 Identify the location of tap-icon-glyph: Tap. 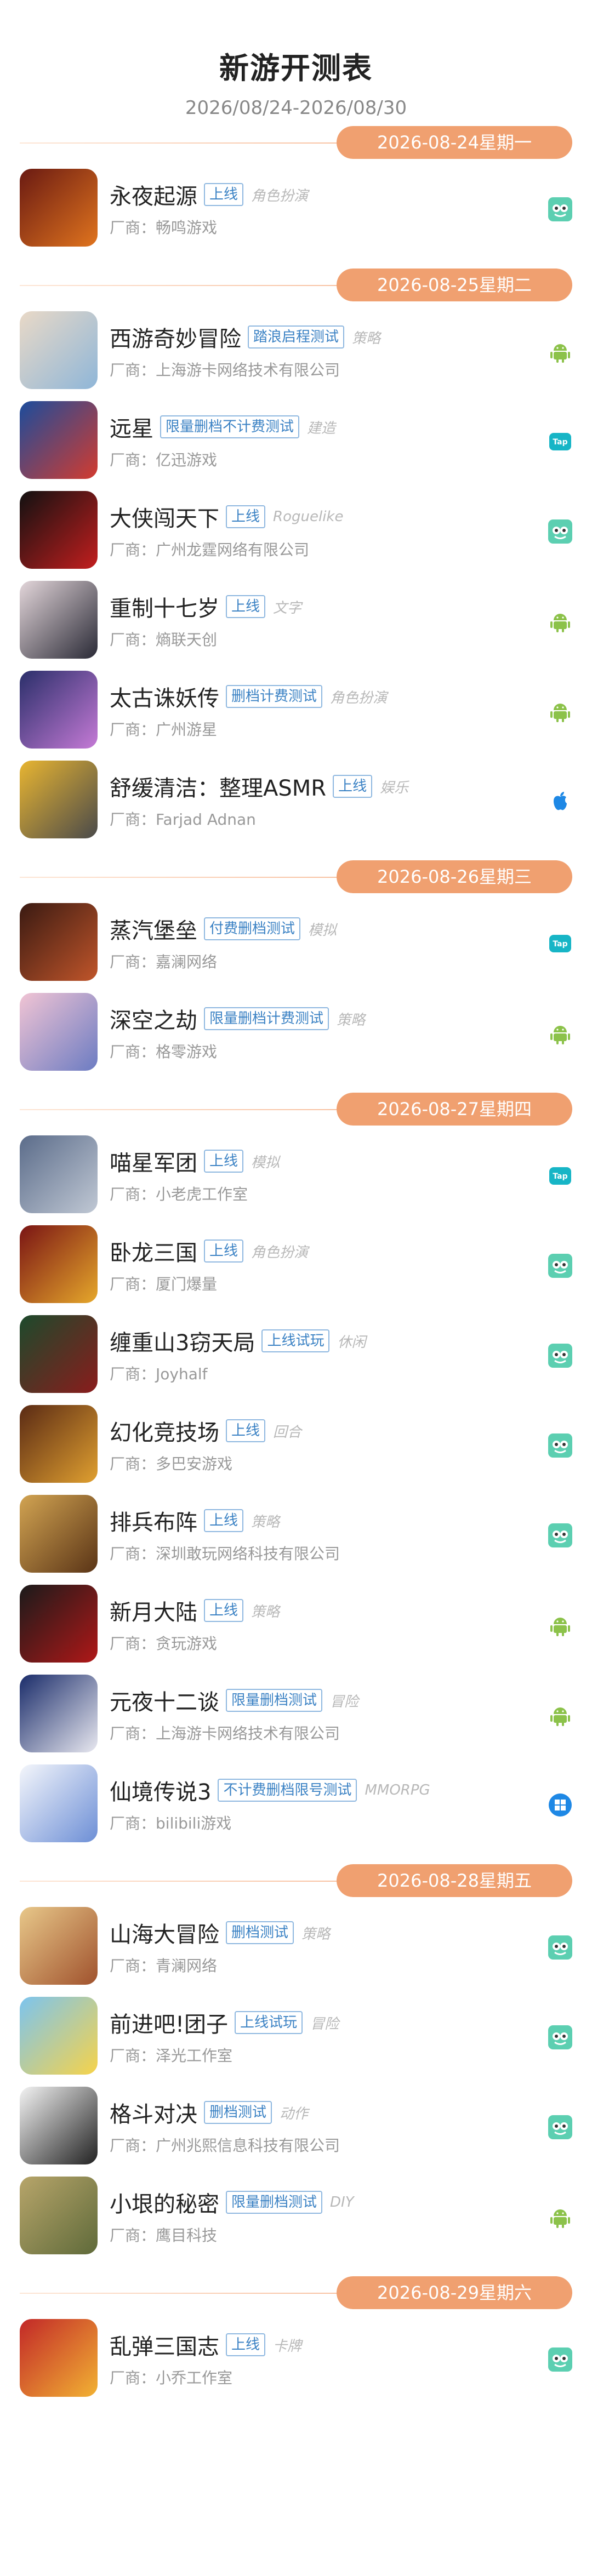
(560, 441).